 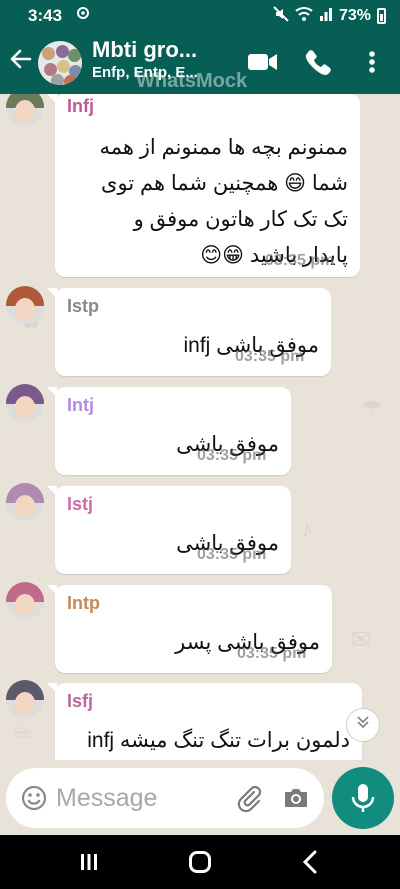 I want to click on emoji-button, so click(x=34, y=798).